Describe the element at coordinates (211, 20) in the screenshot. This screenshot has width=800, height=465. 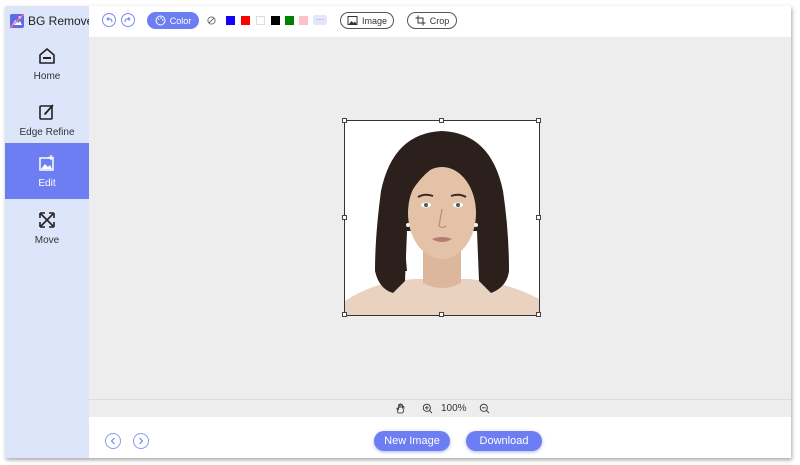
I see `no-color-icon` at that location.